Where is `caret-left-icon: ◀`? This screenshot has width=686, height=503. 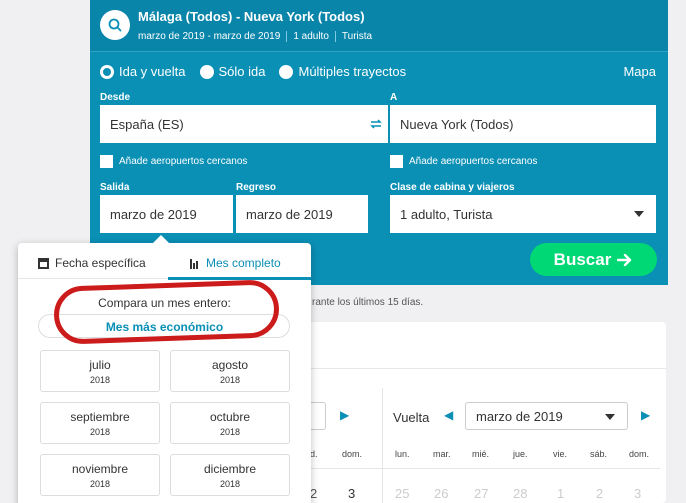
caret-left-icon: ◀ is located at coordinates (448, 415).